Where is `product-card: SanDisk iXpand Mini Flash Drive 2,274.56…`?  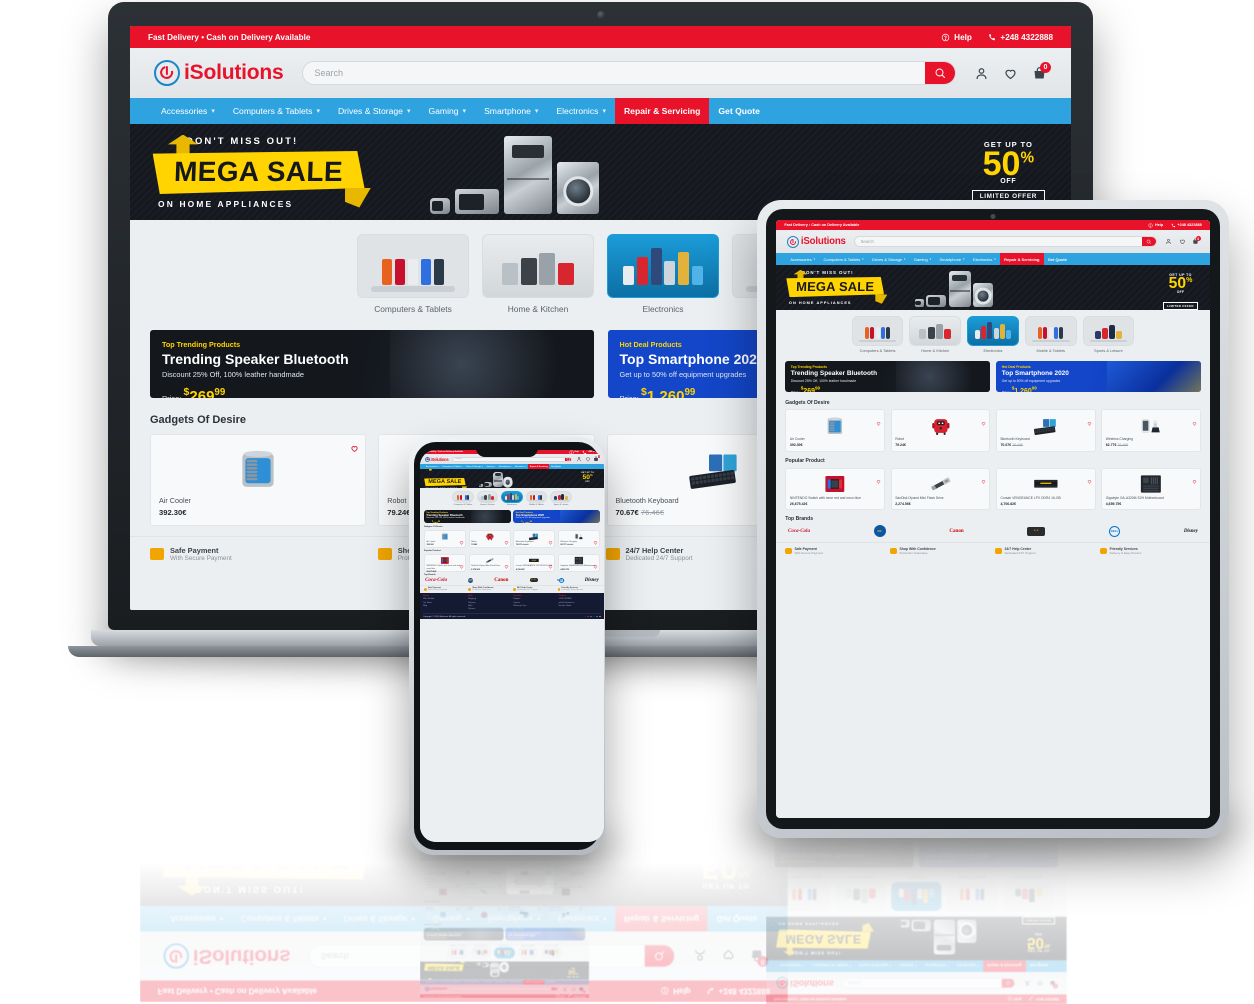 product-card: SanDisk iXpand Mini Flash Drive 2,274.56… is located at coordinates (484, 889).